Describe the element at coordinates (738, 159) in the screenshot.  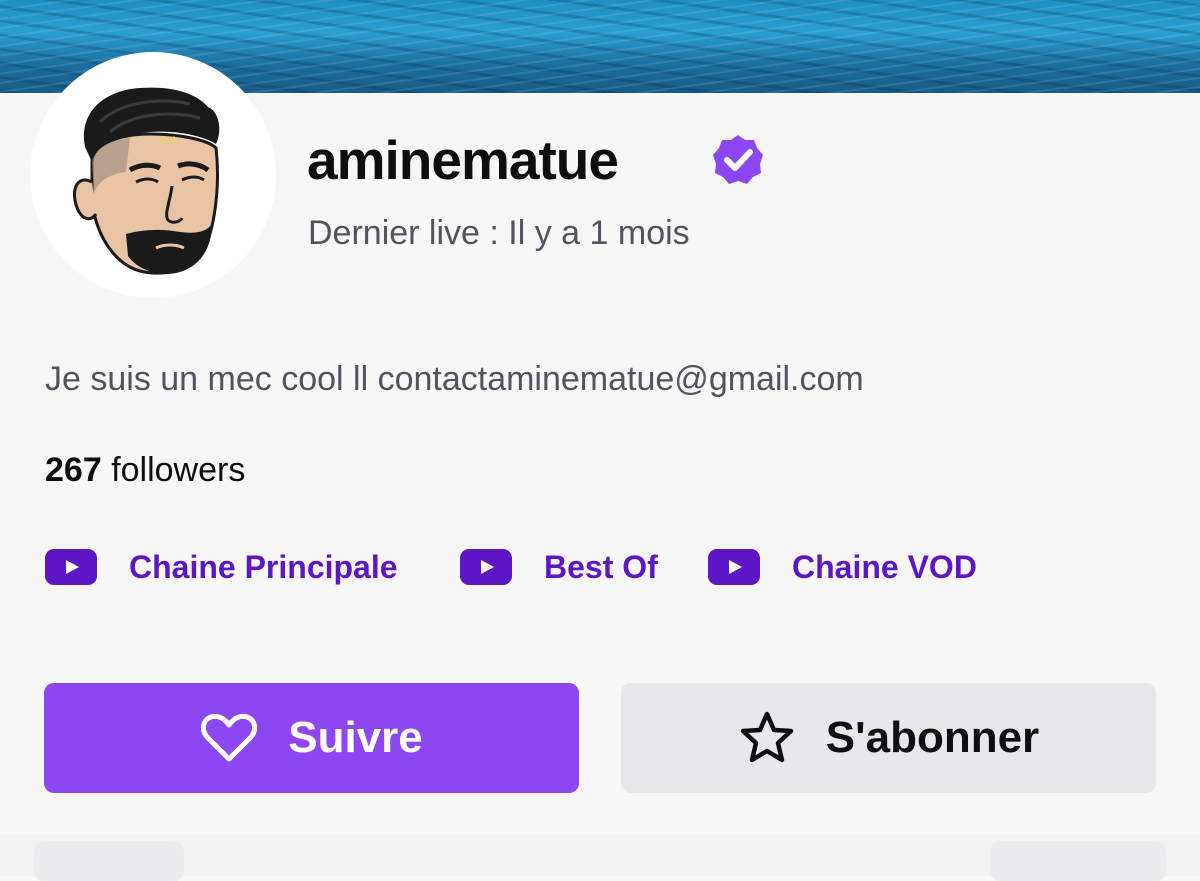
I see `verified-badge-icon` at that location.